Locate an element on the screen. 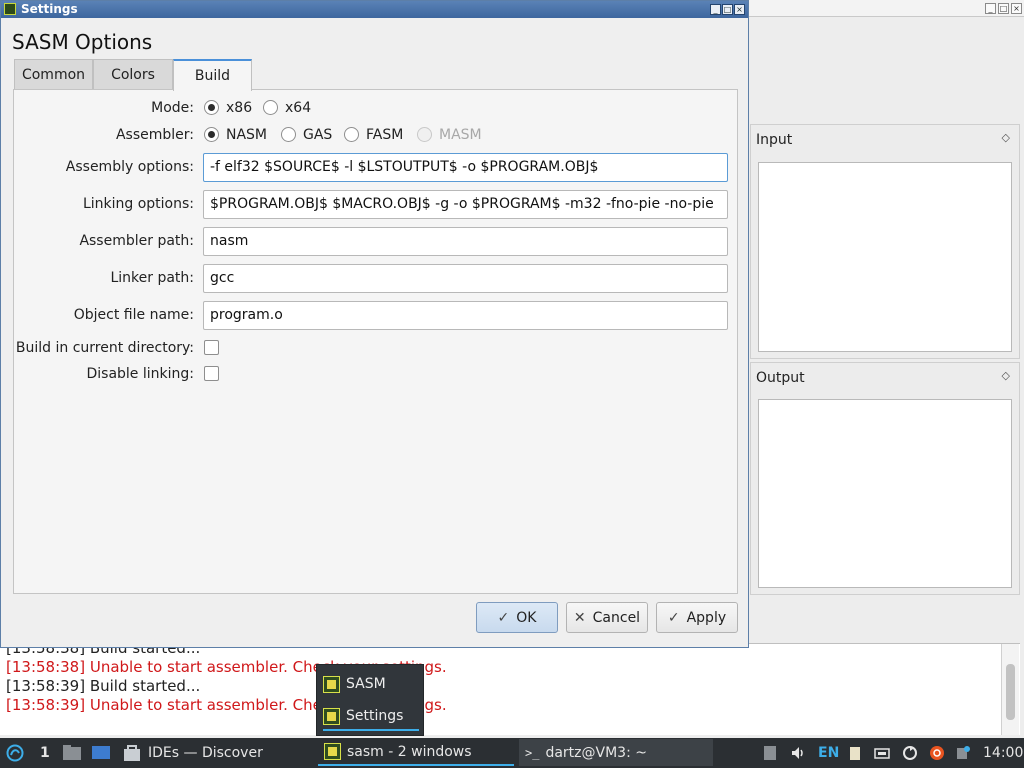 Image resolution: width=1024 pixels, height=768 pixels. input-dock: Input ◇ is located at coordinates (885, 241).